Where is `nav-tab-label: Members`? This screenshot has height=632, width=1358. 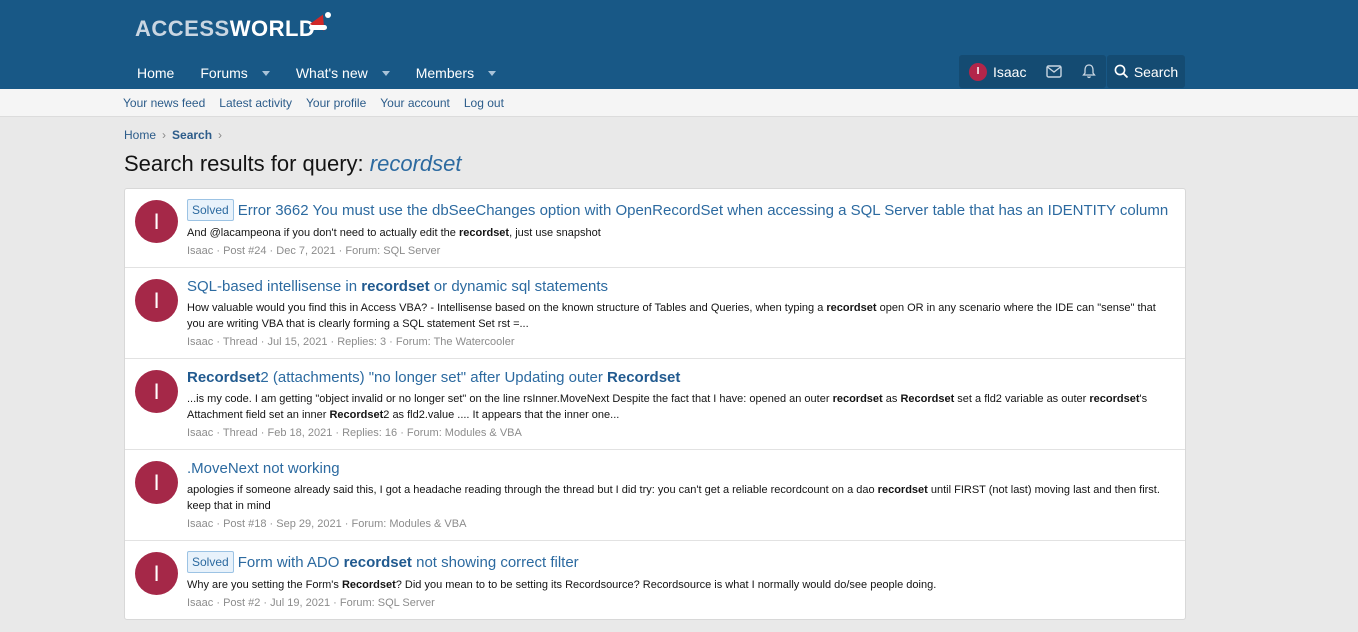
nav-tab-label: Members is located at coordinates (445, 73).